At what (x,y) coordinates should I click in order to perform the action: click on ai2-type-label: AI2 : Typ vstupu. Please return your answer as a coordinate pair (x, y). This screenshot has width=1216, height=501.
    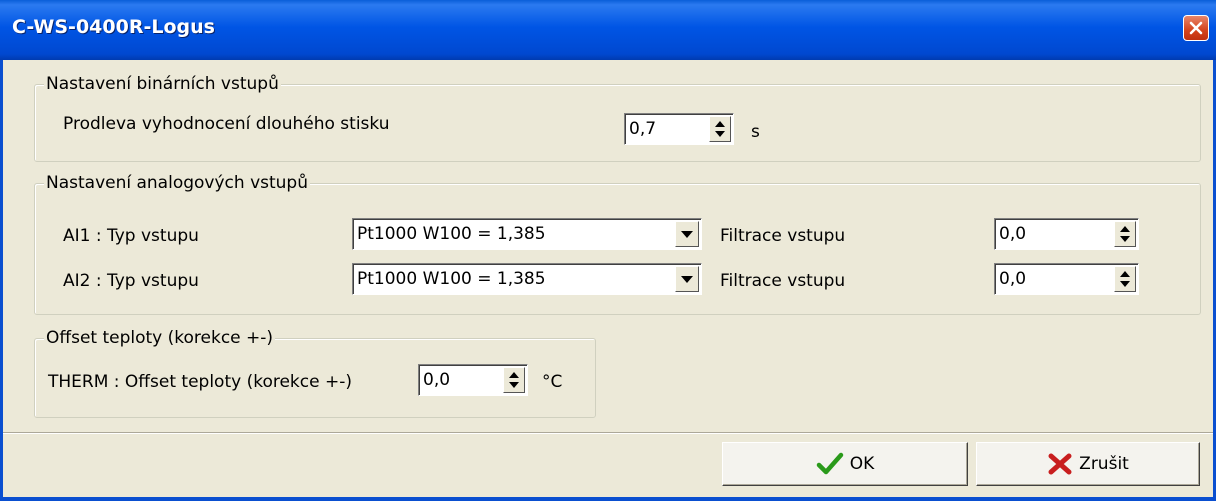
    Looking at the image, I should click on (131, 281).